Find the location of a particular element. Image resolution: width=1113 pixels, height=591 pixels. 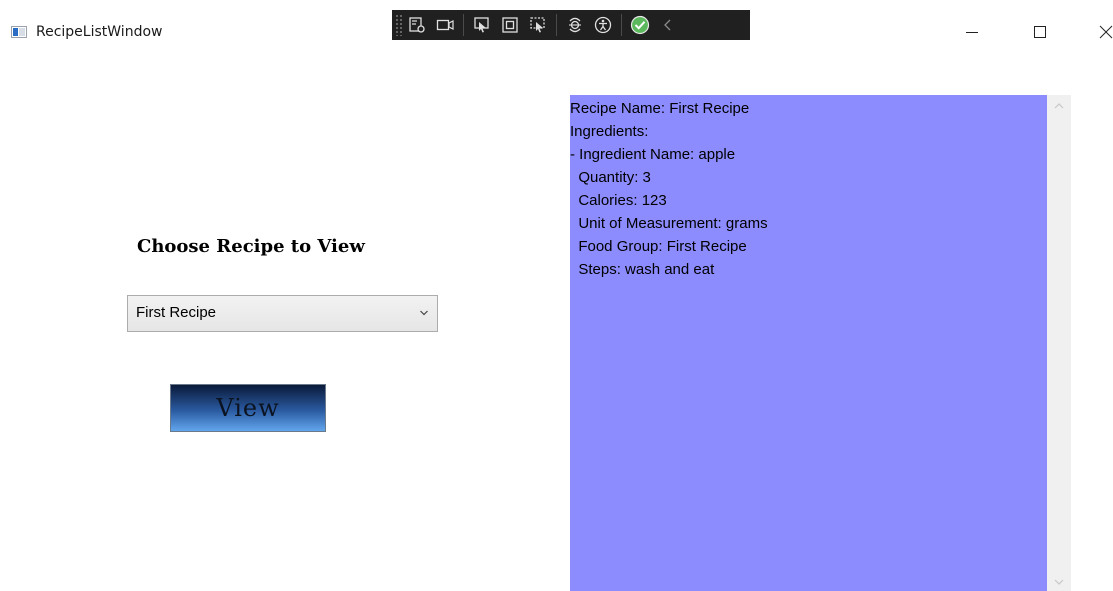

window-title: RecipeListWindow is located at coordinates (99, 32).